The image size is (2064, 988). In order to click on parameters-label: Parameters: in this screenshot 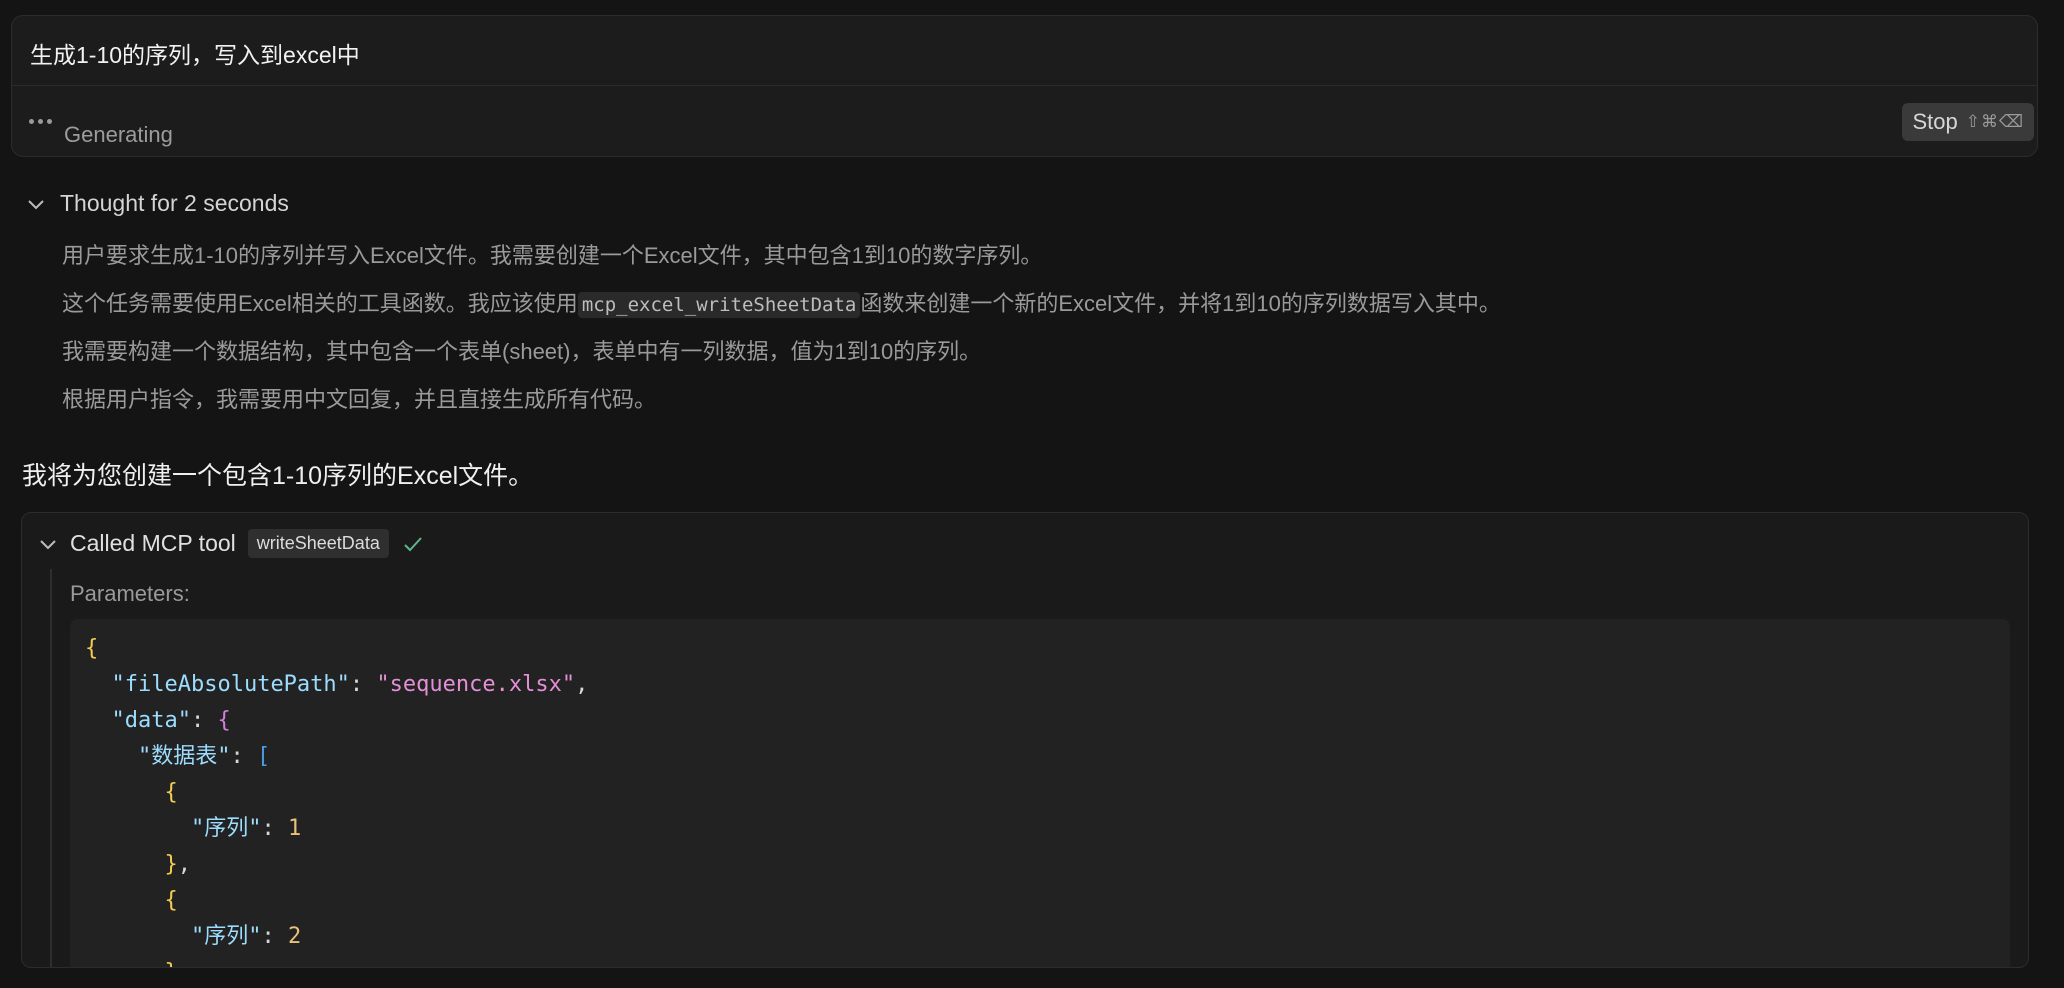, I will do `click(130, 593)`.